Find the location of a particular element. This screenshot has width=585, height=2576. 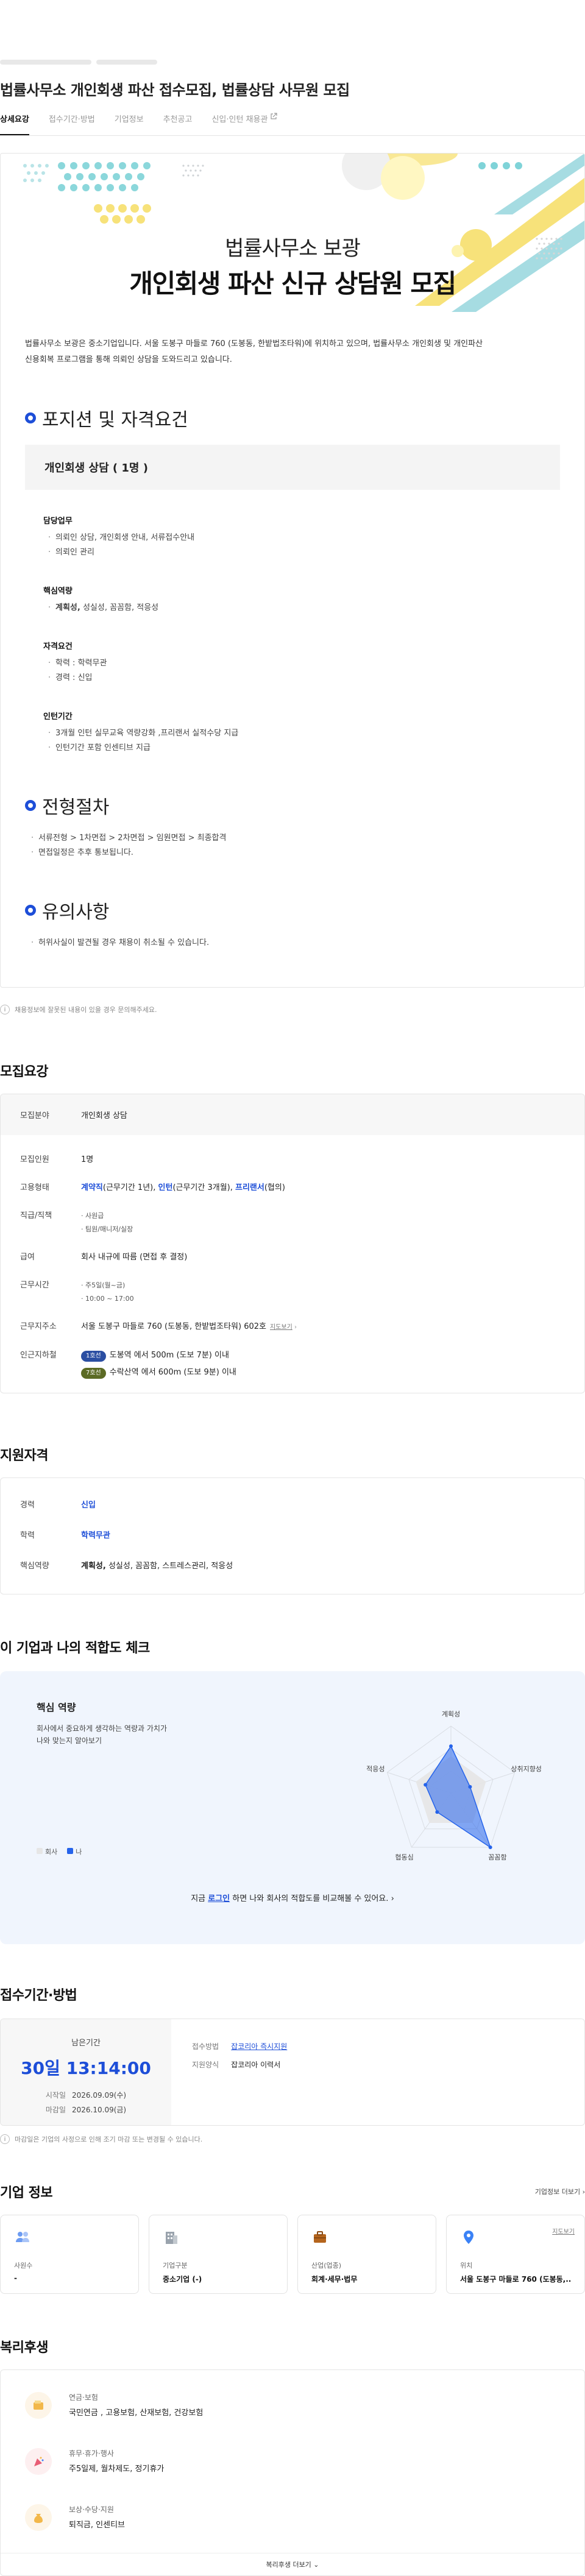

table-row: 직급/직책 · 사원급 · 팀원/매니저/실장 is located at coordinates (292, 1223).